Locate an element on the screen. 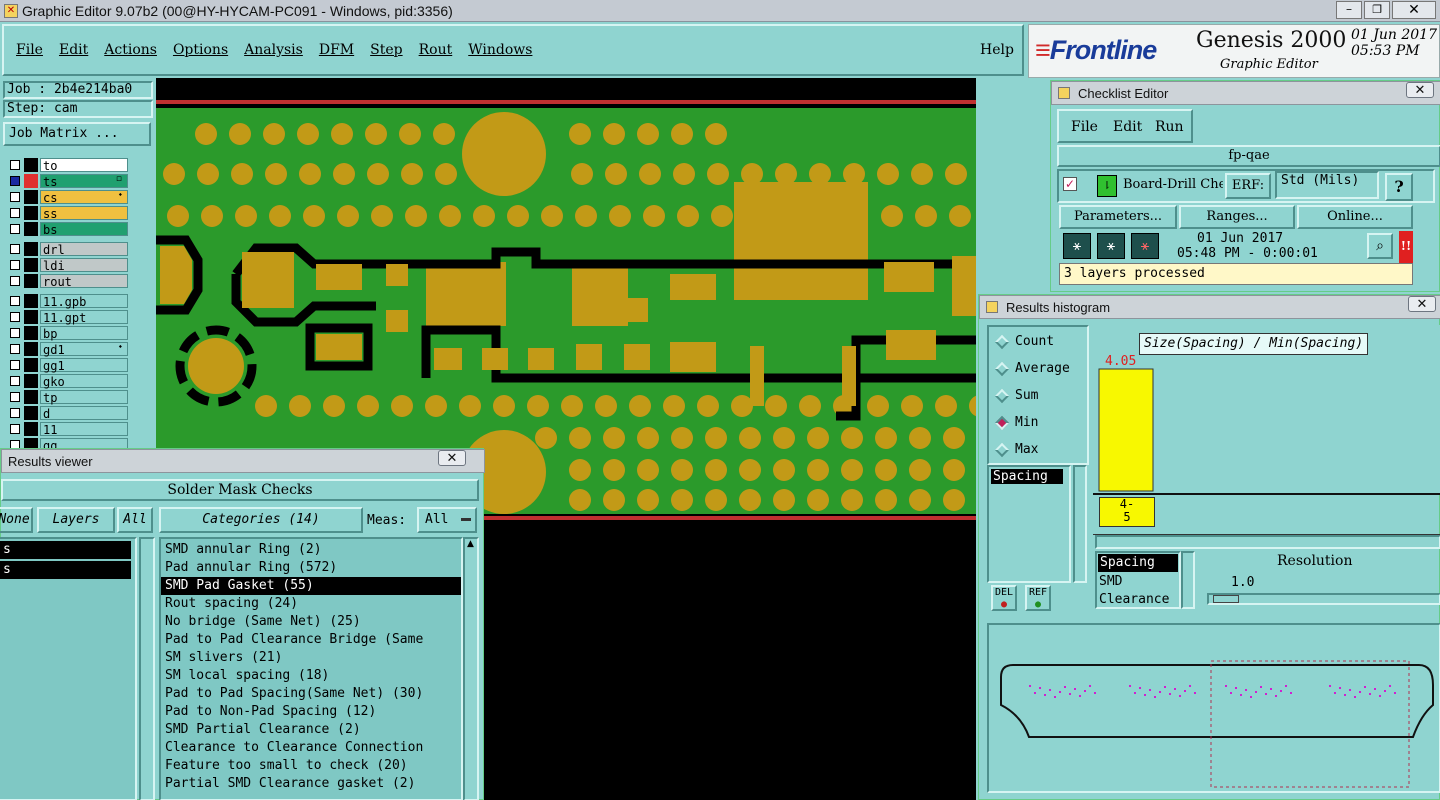 The width and height of the screenshot is (1440, 800). menu-analysis: Analysis is located at coordinates (273, 50).